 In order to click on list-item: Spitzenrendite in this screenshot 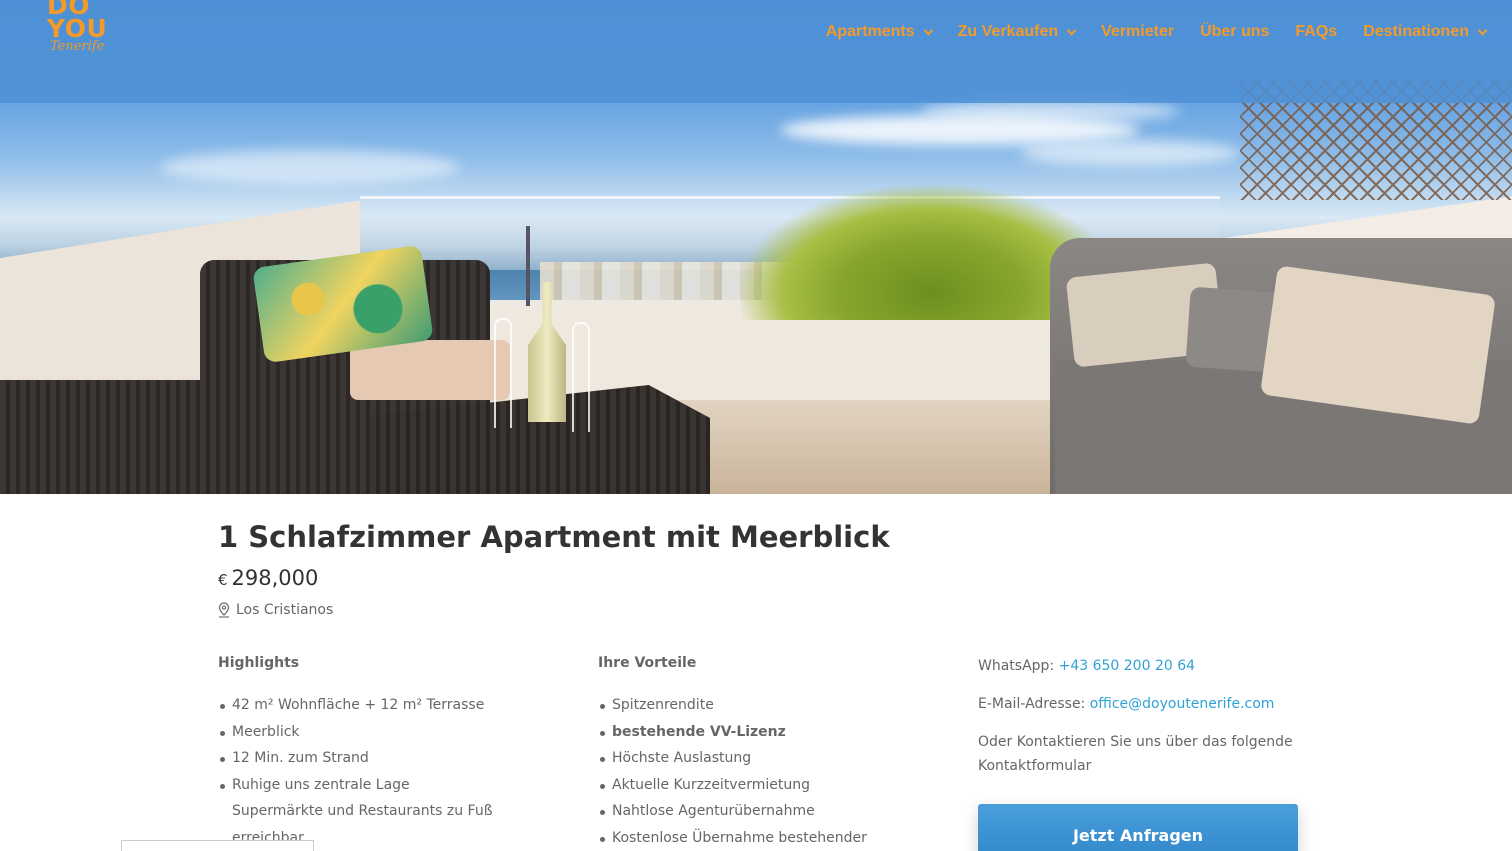, I will do `click(768, 705)`.